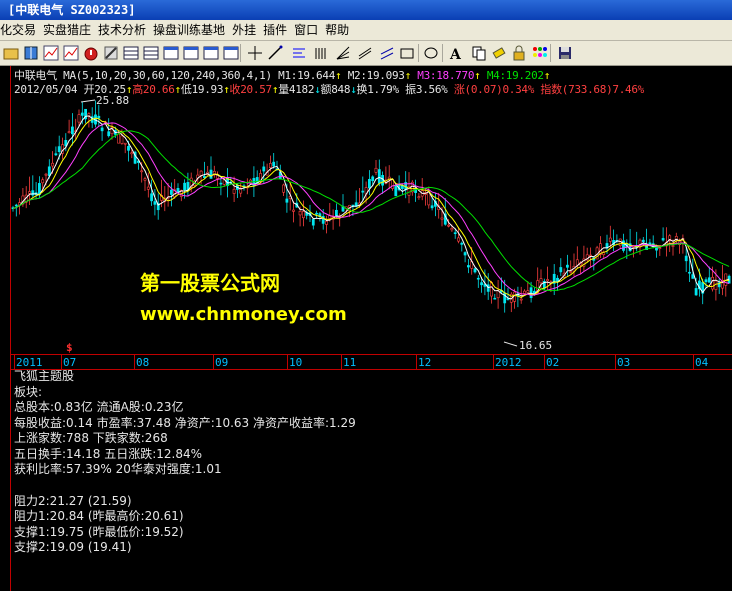 This screenshot has width=732, height=591. What do you see at coordinates (91, 53) in the screenshot?
I see `alarm-icon` at bounding box center [91, 53].